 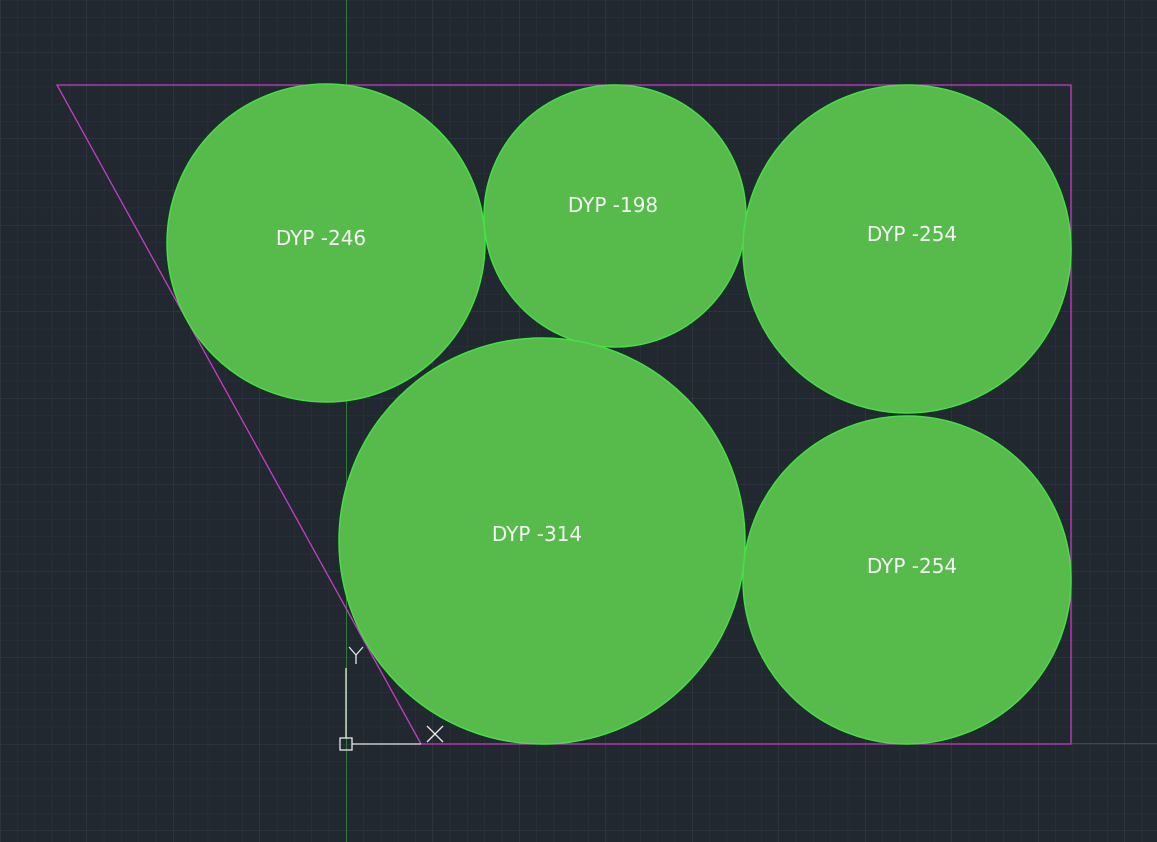 I want to click on circle-dyp-254-top: DYP -254, so click(x=907, y=249).